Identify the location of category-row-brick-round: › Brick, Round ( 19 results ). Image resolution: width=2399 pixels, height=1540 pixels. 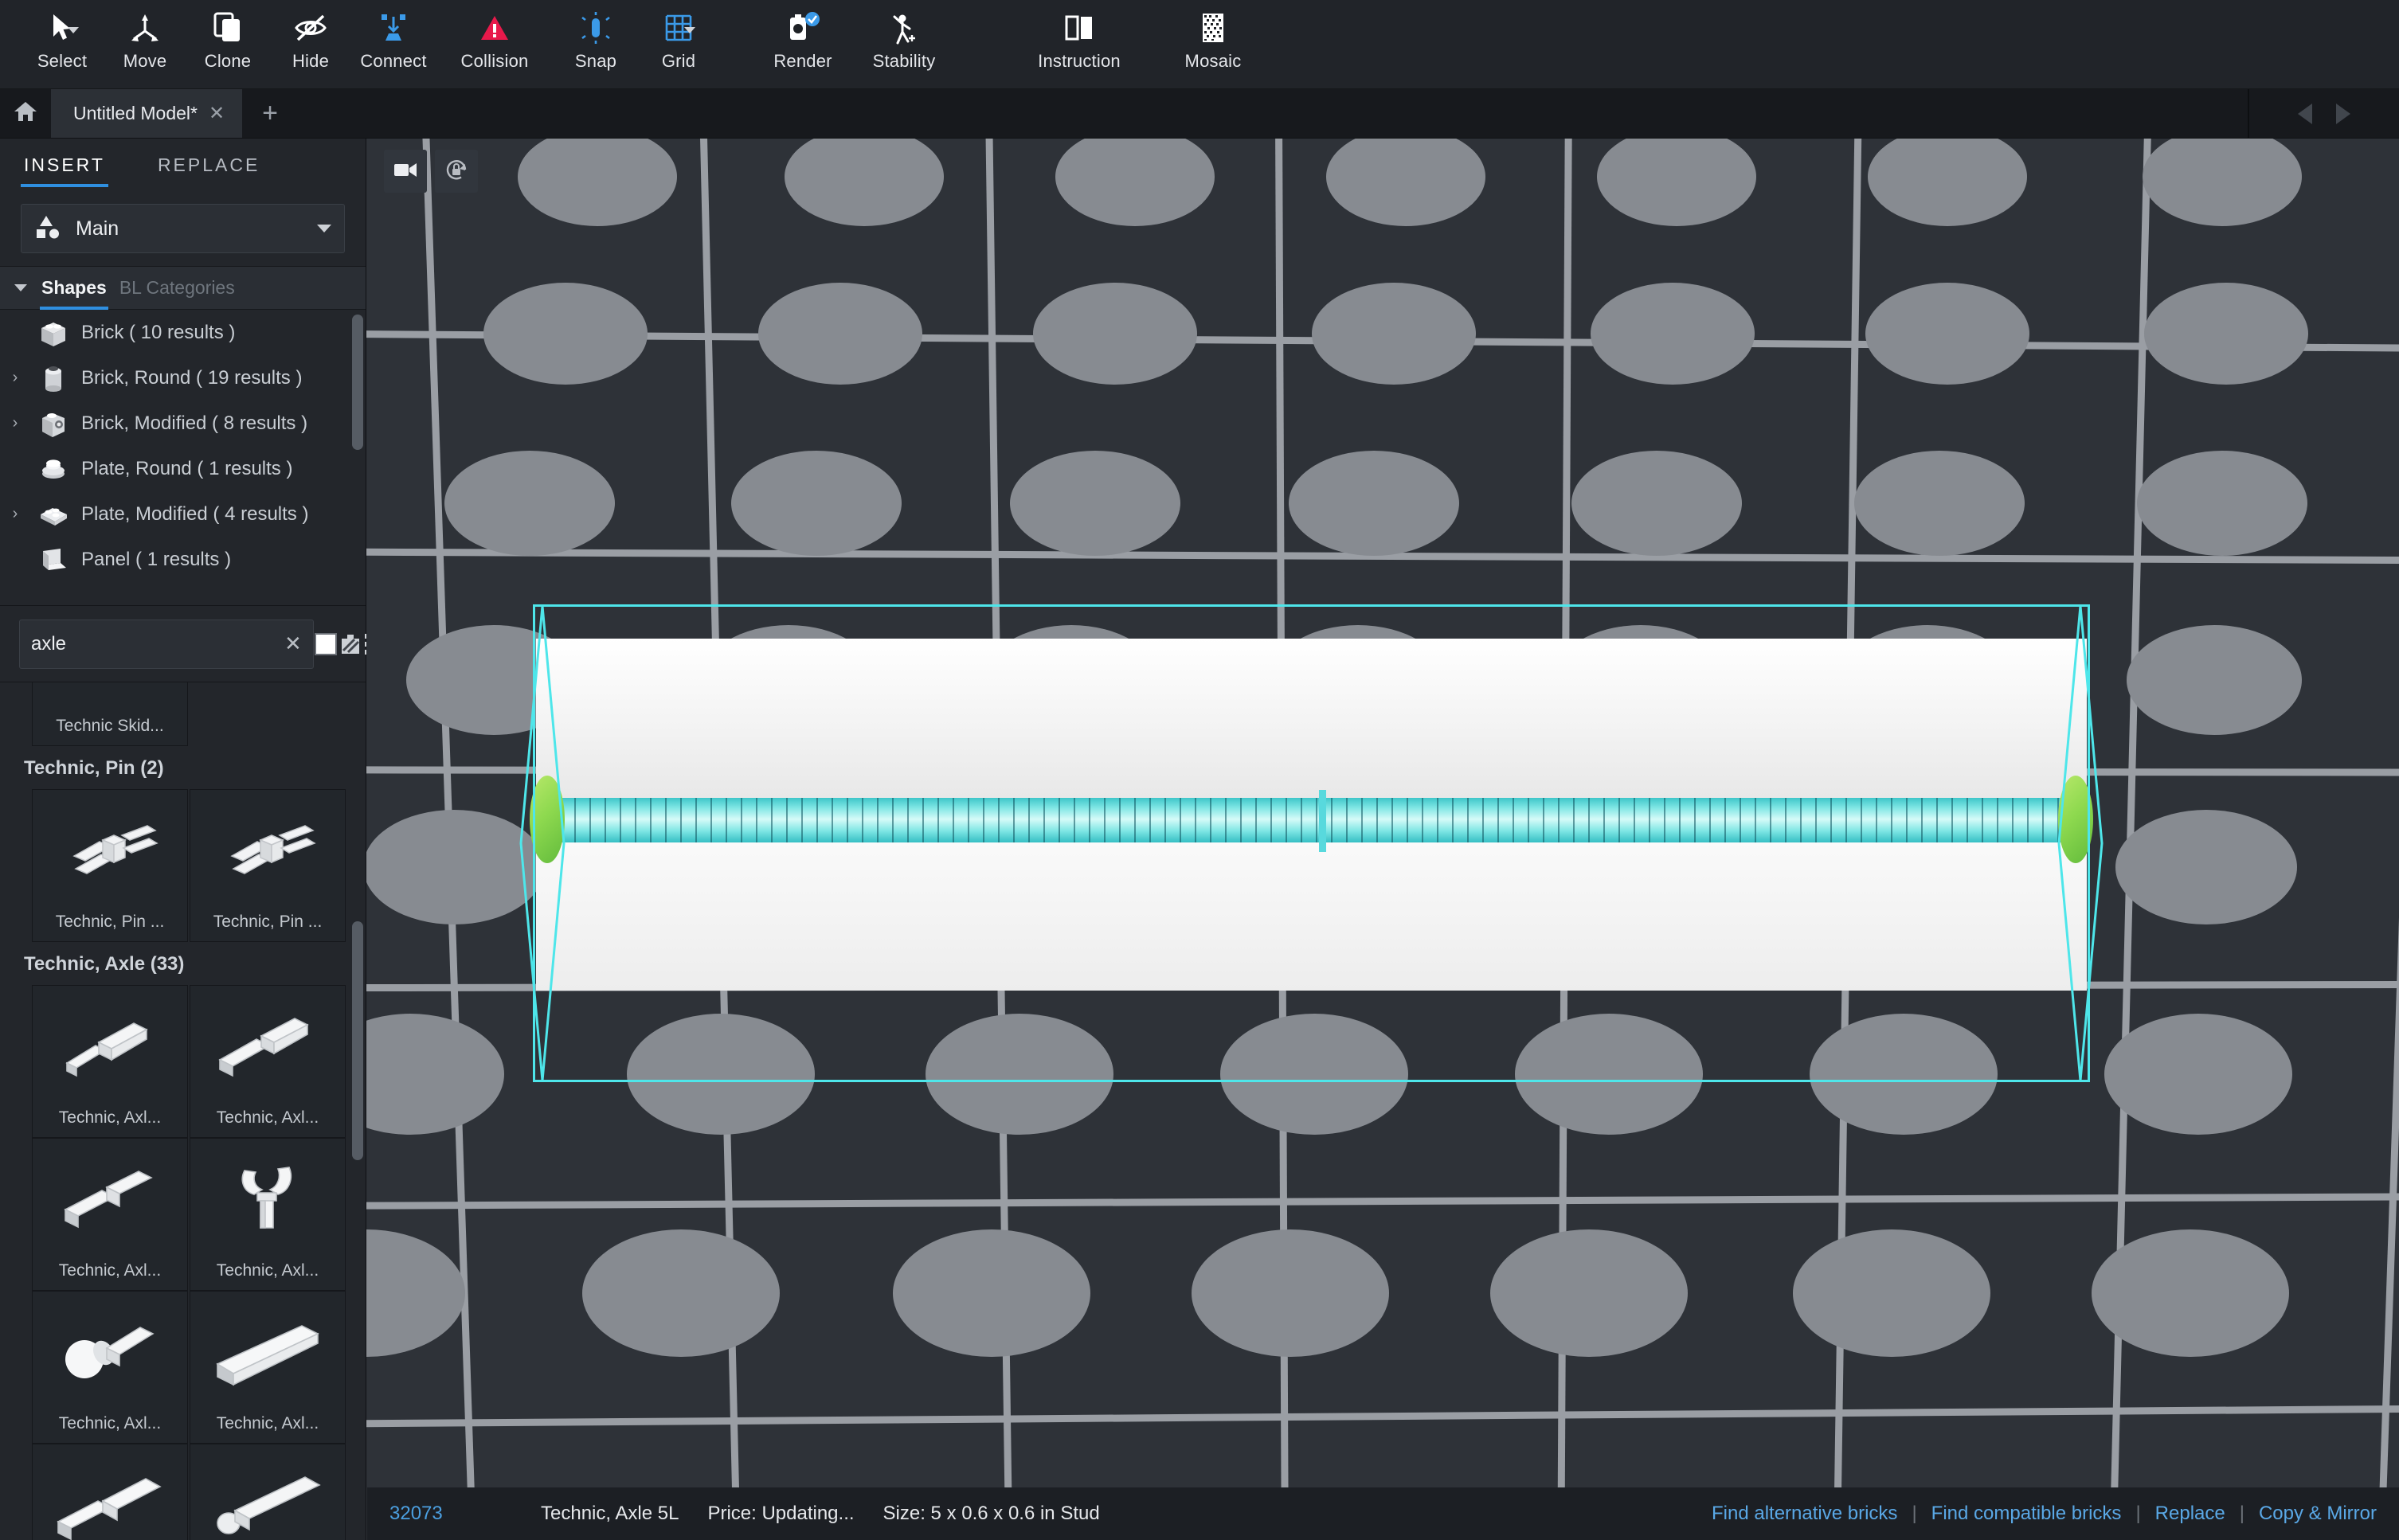
(183, 378).